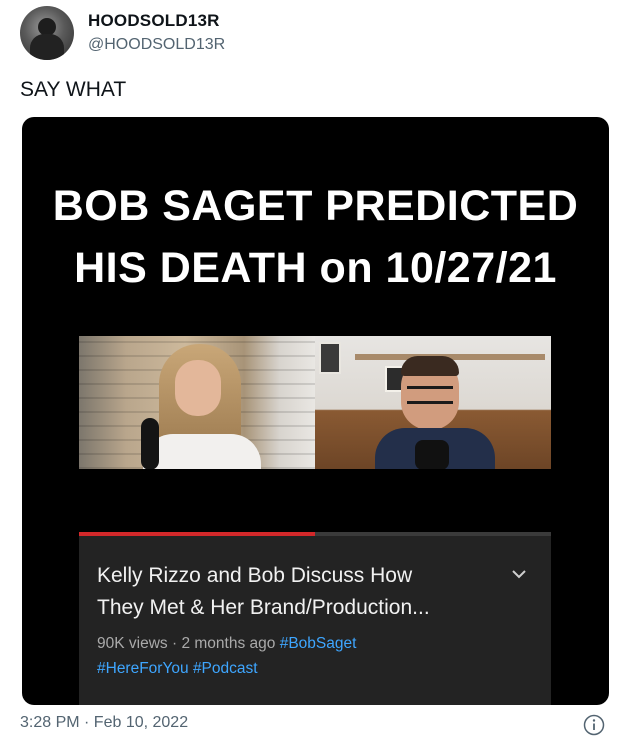 This screenshot has width=620, height=748. What do you see at coordinates (315, 268) in the screenshot?
I see `headline-line-2: HIS DEATH on 10/27/21` at bounding box center [315, 268].